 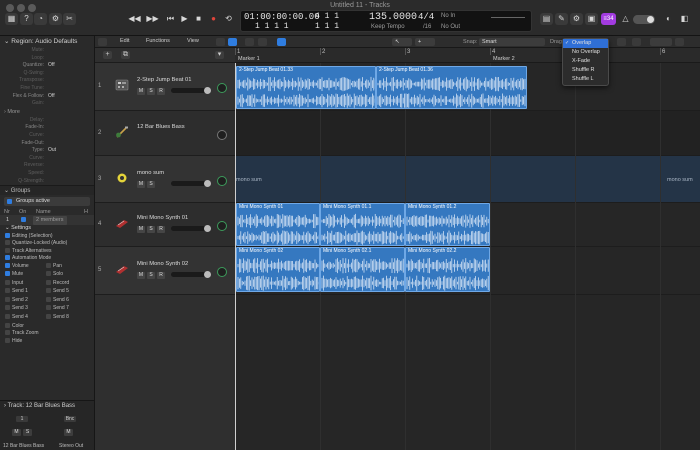 What do you see at coordinates (213, 19) in the screenshot?
I see `record-button: ●` at bounding box center [213, 19].